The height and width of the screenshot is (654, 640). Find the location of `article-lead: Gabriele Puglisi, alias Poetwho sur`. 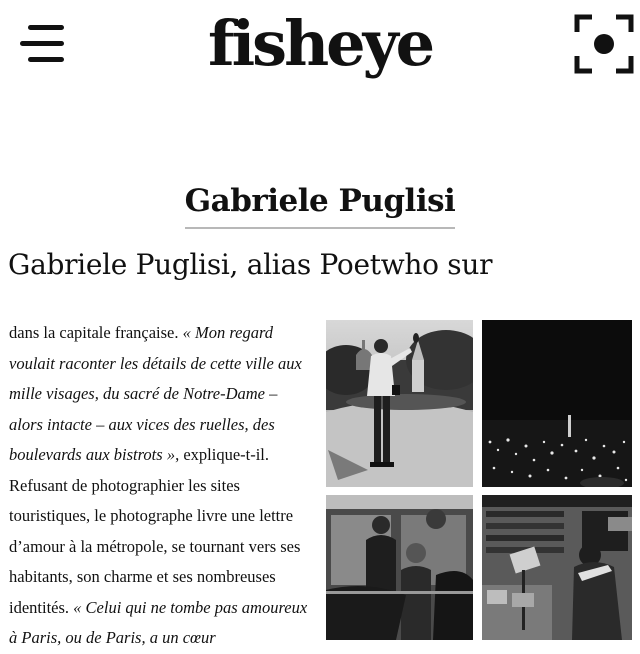

article-lead: Gabriele Puglisi, alias Poetwho sur is located at coordinates (250, 264).